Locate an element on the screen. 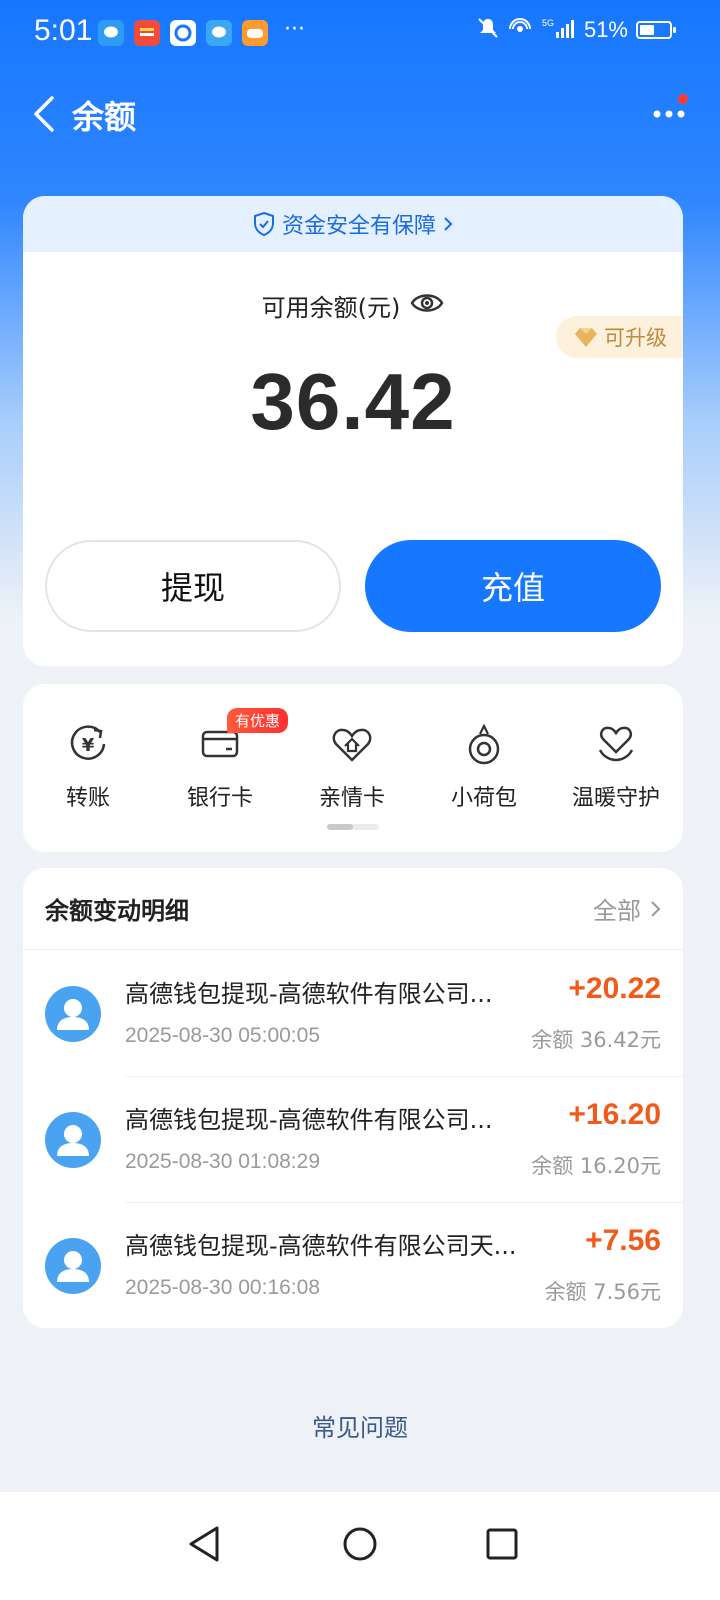 This screenshot has height=1600, width=720. system-nav-bar is located at coordinates (360, 1546).